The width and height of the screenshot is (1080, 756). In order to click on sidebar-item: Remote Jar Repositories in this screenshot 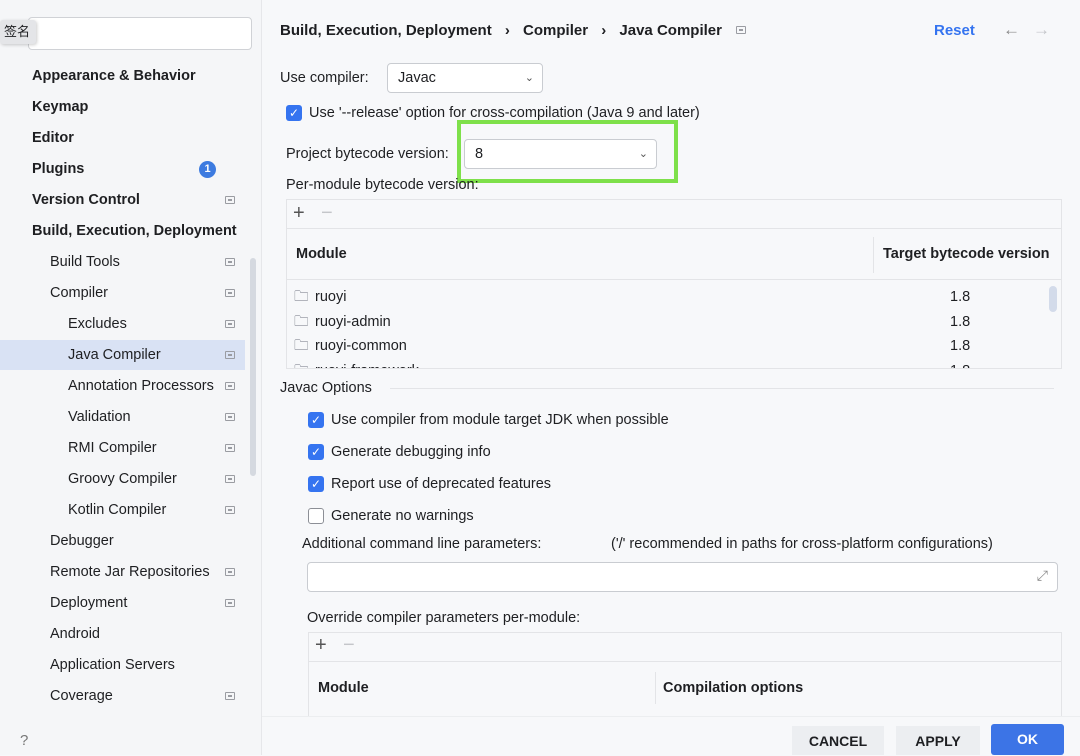, I will do `click(122, 572)`.